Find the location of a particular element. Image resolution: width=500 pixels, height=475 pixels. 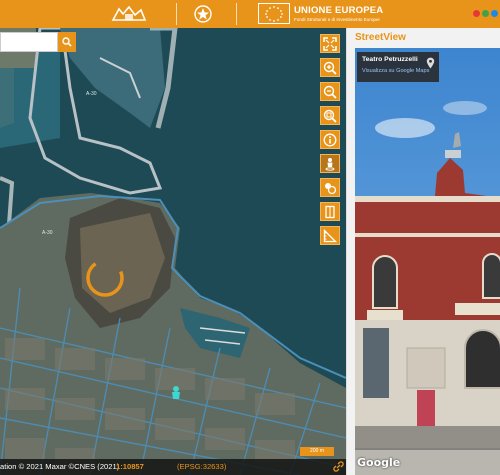

print-button is located at coordinates (330, 211).